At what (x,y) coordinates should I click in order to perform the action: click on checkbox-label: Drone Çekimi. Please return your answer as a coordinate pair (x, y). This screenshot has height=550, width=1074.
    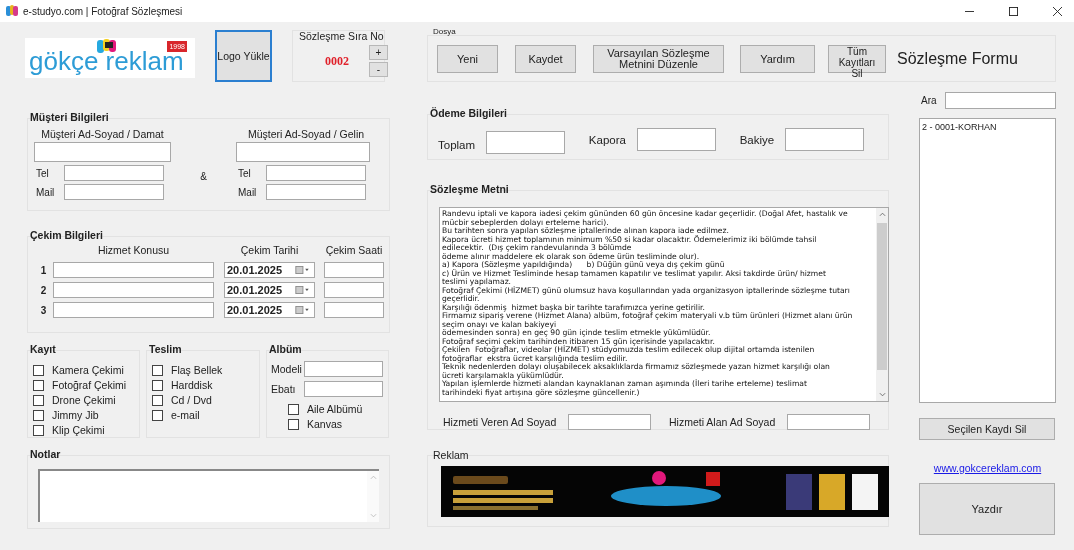
    Looking at the image, I should click on (84, 400).